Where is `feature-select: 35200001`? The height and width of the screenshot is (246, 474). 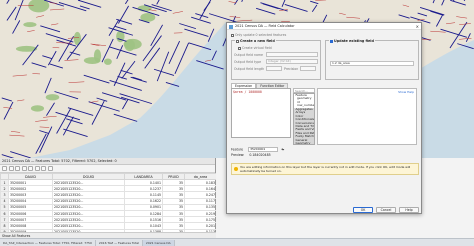
feature-select: 35200001 is located at coordinates (263, 149).